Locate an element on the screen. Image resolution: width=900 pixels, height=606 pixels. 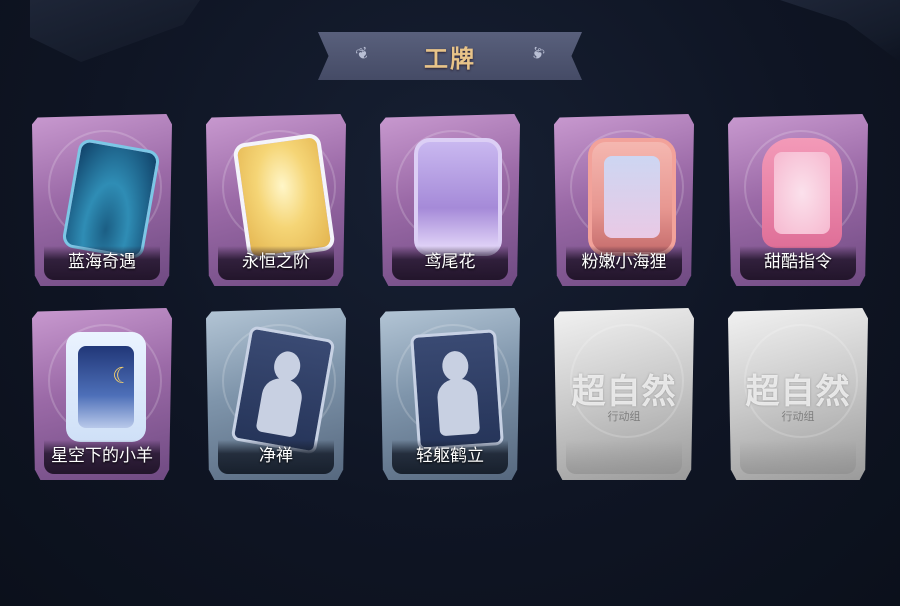
pink-shark-art-icon is located at coordinates (802, 193).